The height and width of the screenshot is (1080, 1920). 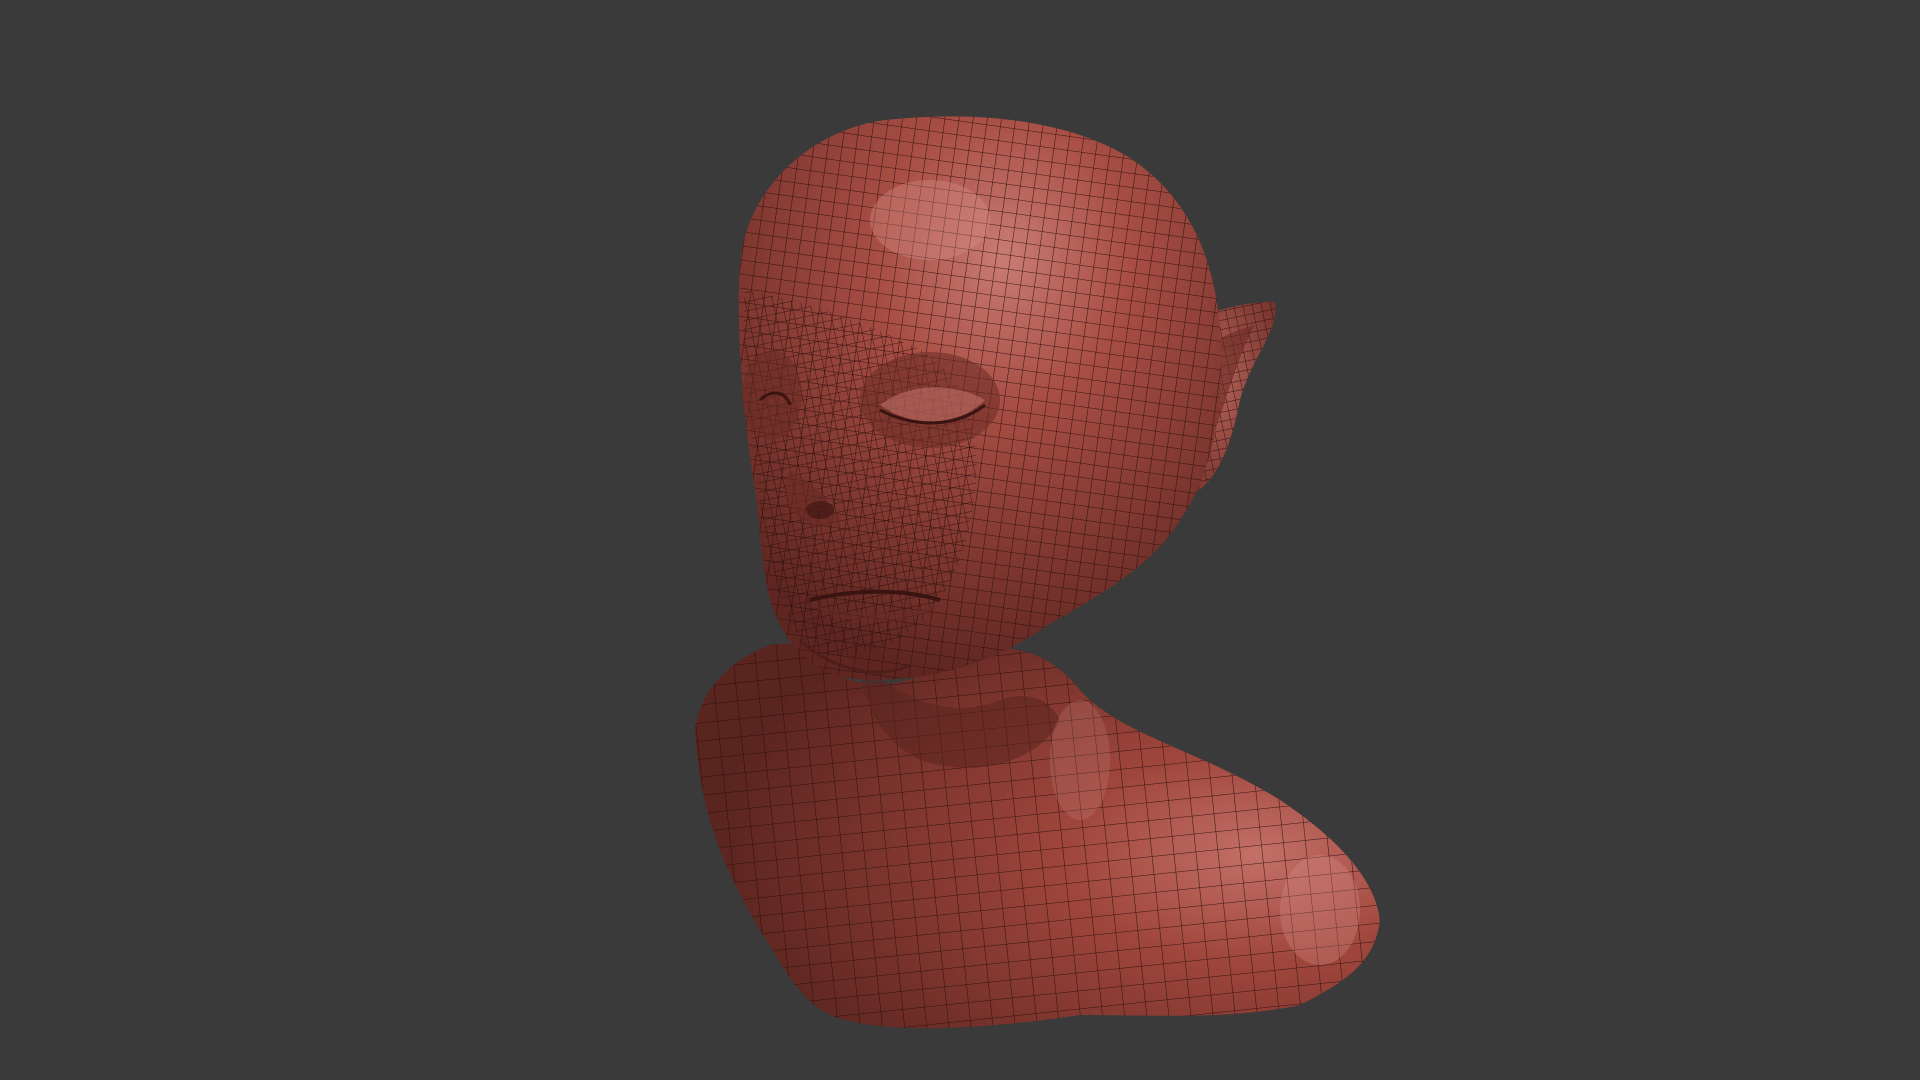 I want to click on bust-shoulders, so click(x=1037, y=836).